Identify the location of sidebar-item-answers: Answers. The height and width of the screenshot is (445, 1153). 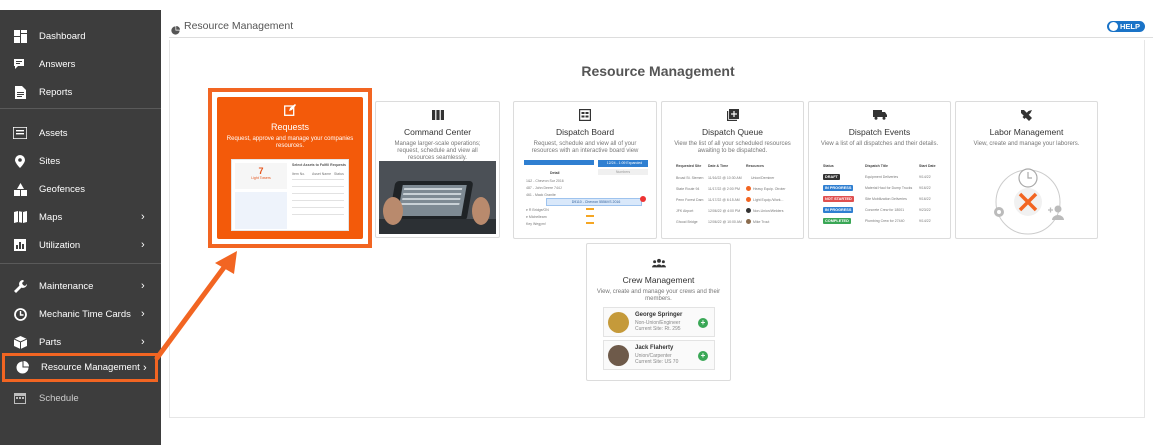
(80, 64).